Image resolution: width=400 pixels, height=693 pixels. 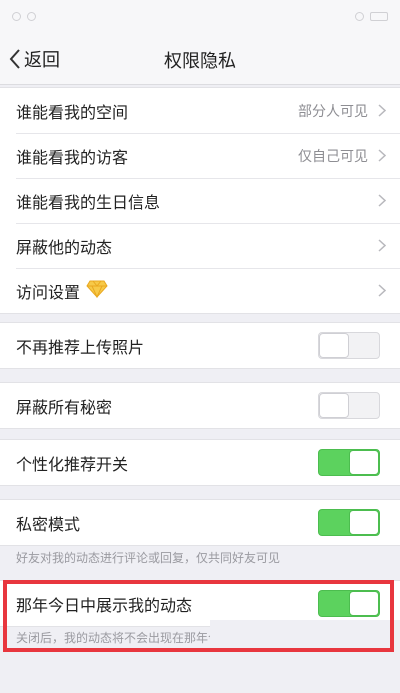 I want to click on secrets-group: 屏蔽所有秘密, so click(x=200, y=405).